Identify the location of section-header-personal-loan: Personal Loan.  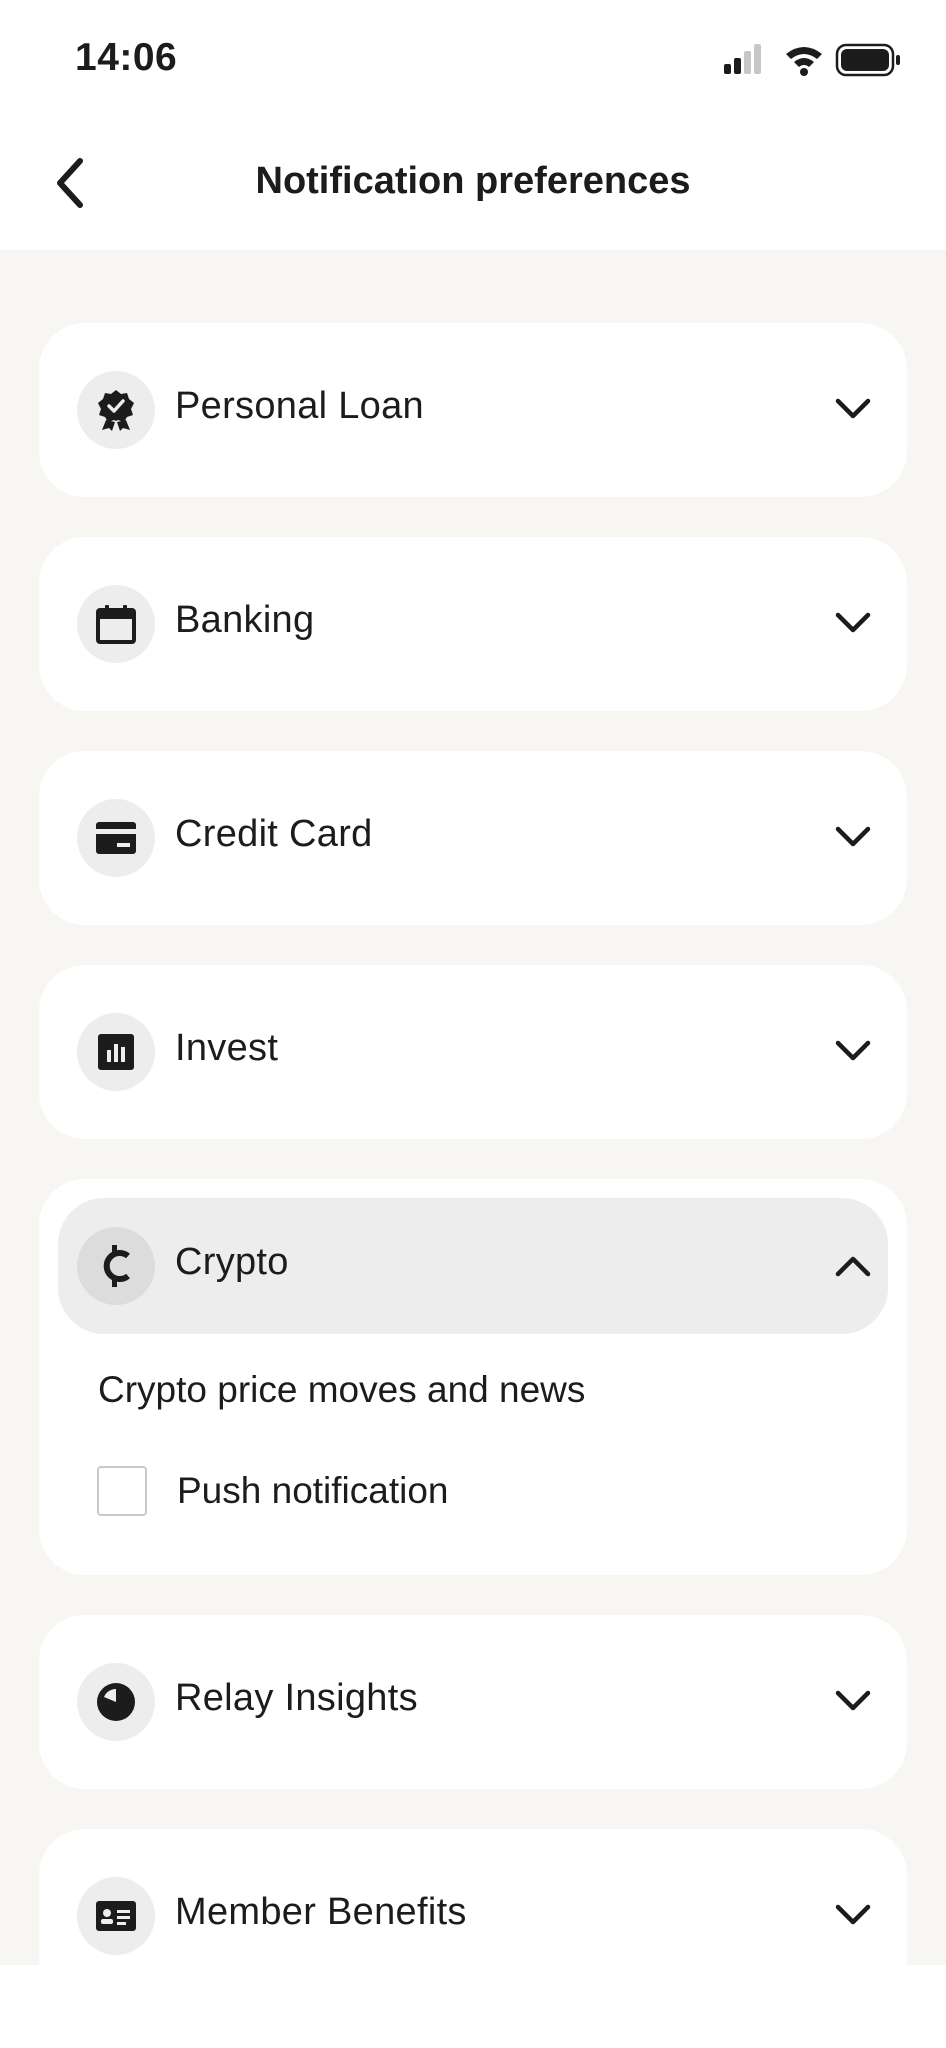
(473, 410).